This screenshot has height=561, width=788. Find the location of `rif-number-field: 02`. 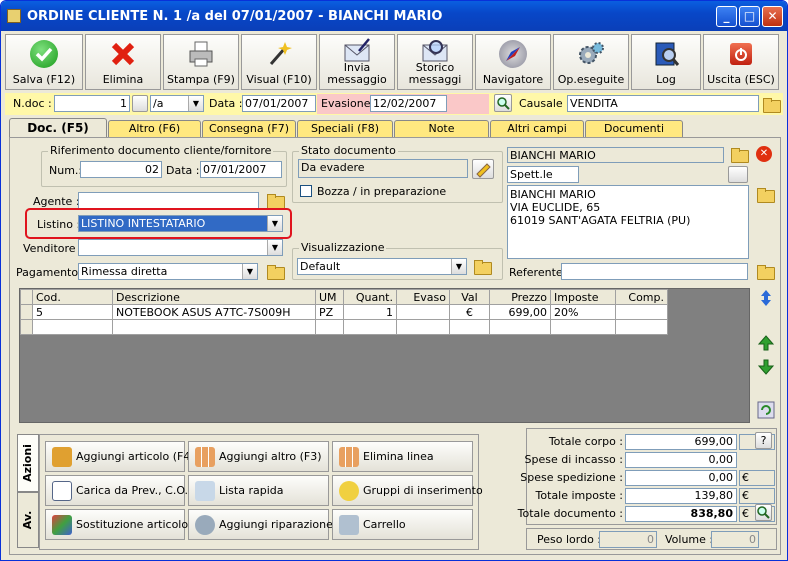

rif-number-field: 02 is located at coordinates (121, 169).